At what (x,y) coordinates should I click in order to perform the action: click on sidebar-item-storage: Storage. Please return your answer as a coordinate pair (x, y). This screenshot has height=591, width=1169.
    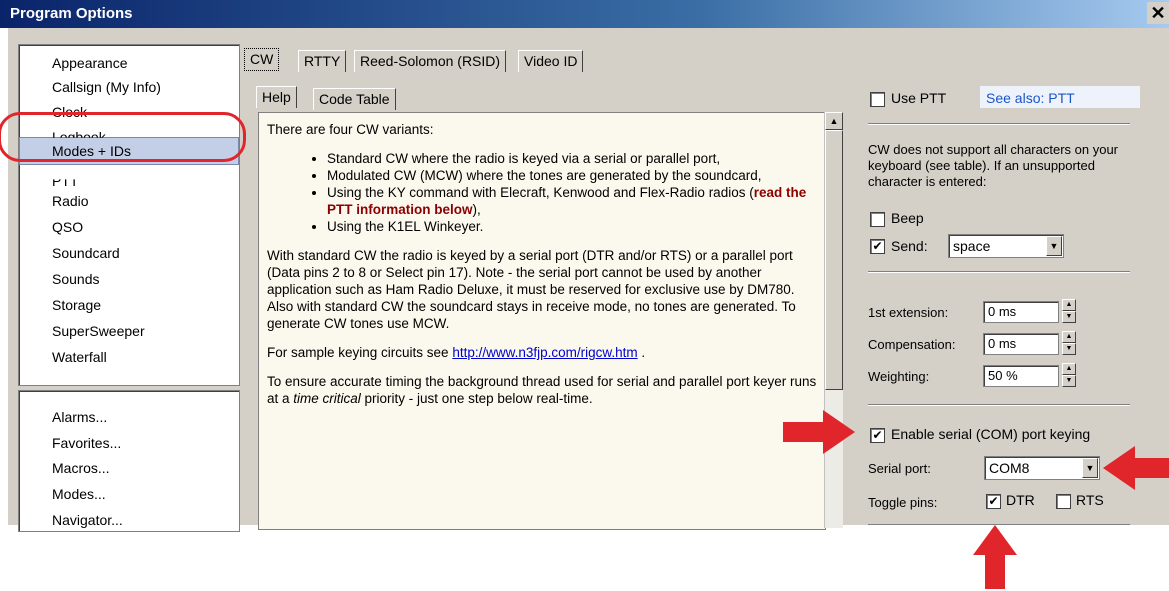
    Looking at the image, I should click on (76, 305).